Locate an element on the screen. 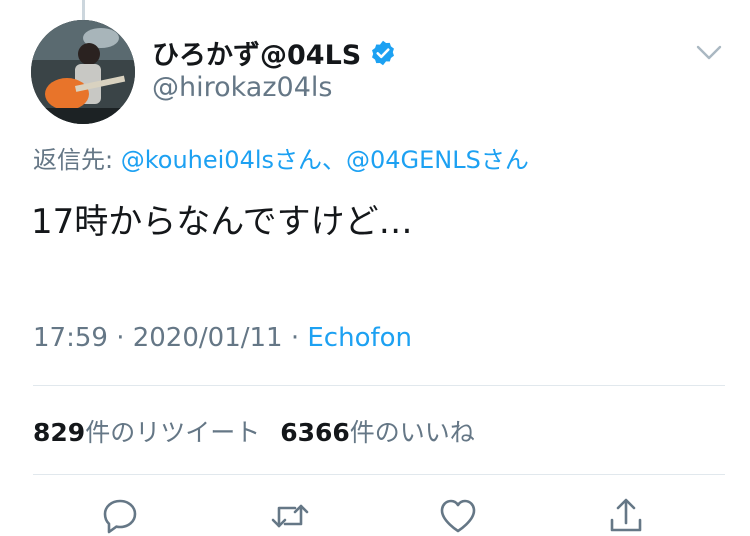  reply-to-prefix: 返信先: is located at coordinates (77, 160).